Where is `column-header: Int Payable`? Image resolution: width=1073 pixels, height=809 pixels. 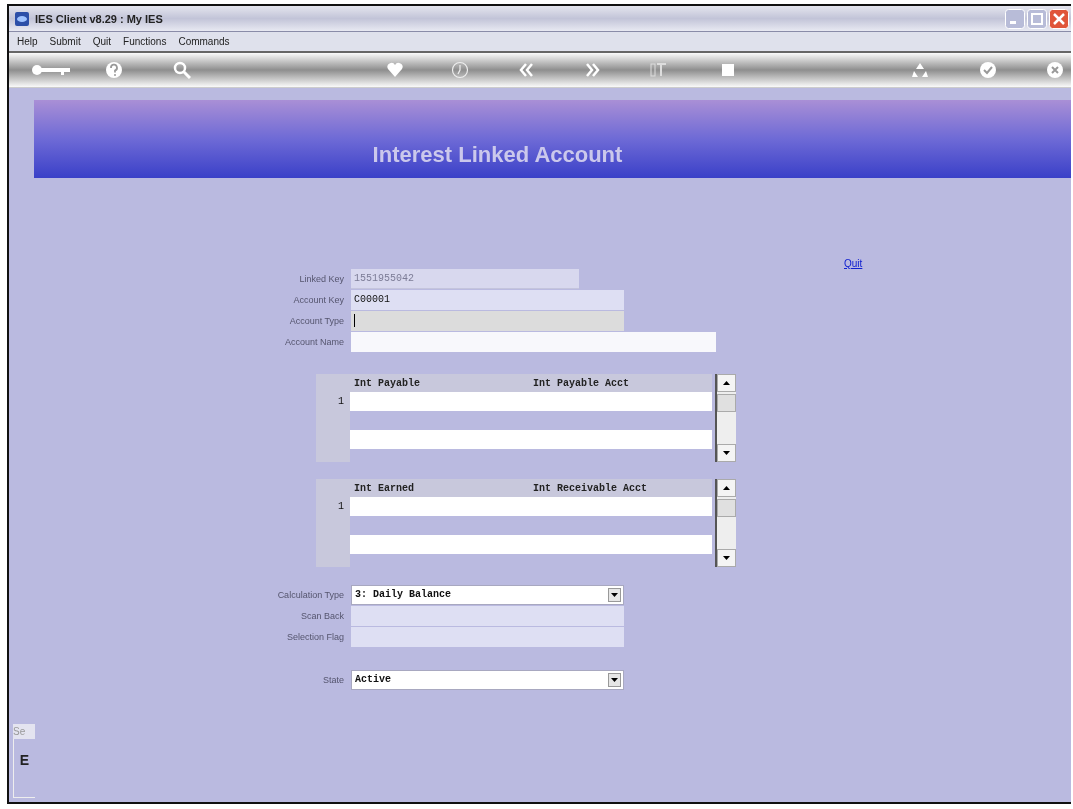 column-header: Int Payable is located at coordinates (387, 383).